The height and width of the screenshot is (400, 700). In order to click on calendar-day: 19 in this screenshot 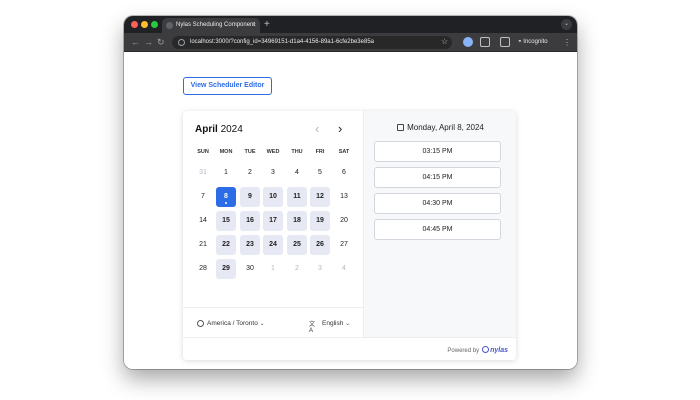, I will do `click(320, 221)`.